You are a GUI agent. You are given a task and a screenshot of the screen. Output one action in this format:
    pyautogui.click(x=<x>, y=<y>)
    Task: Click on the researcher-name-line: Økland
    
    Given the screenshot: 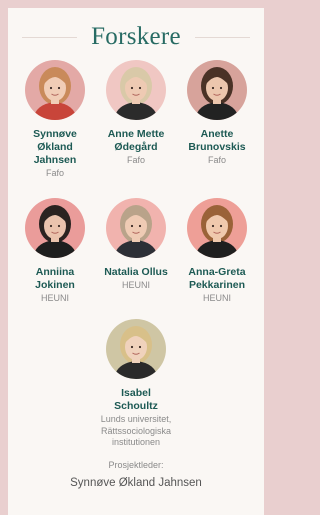 What is the action you would take?
    pyautogui.click(x=55, y=147)
    